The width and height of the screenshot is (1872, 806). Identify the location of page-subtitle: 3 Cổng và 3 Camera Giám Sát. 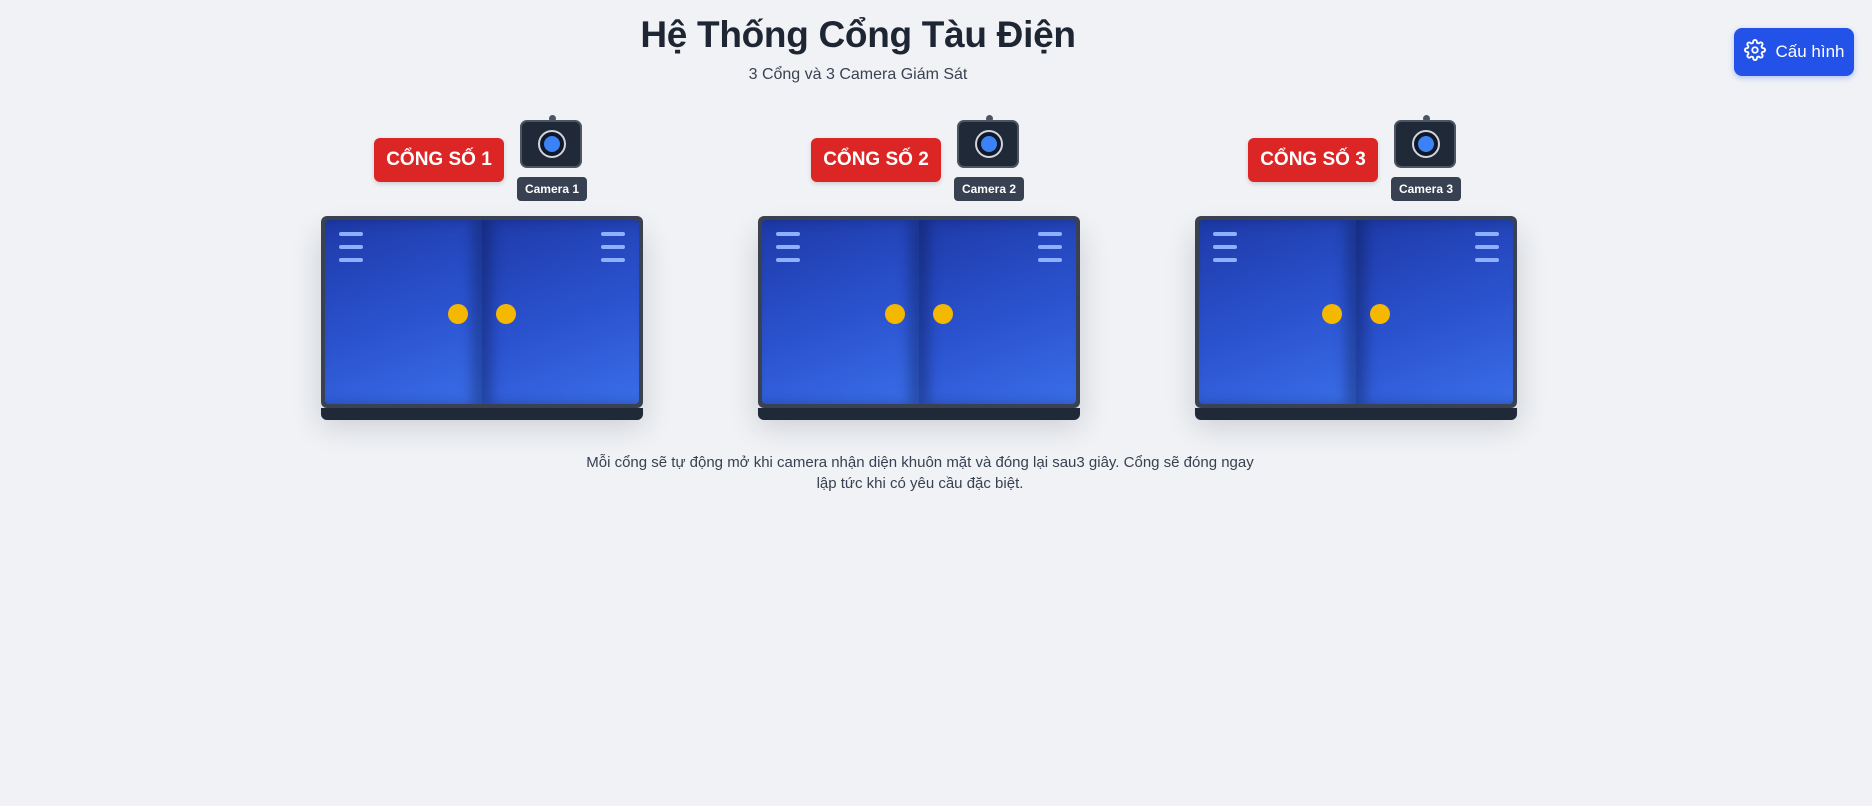
(858, 74).